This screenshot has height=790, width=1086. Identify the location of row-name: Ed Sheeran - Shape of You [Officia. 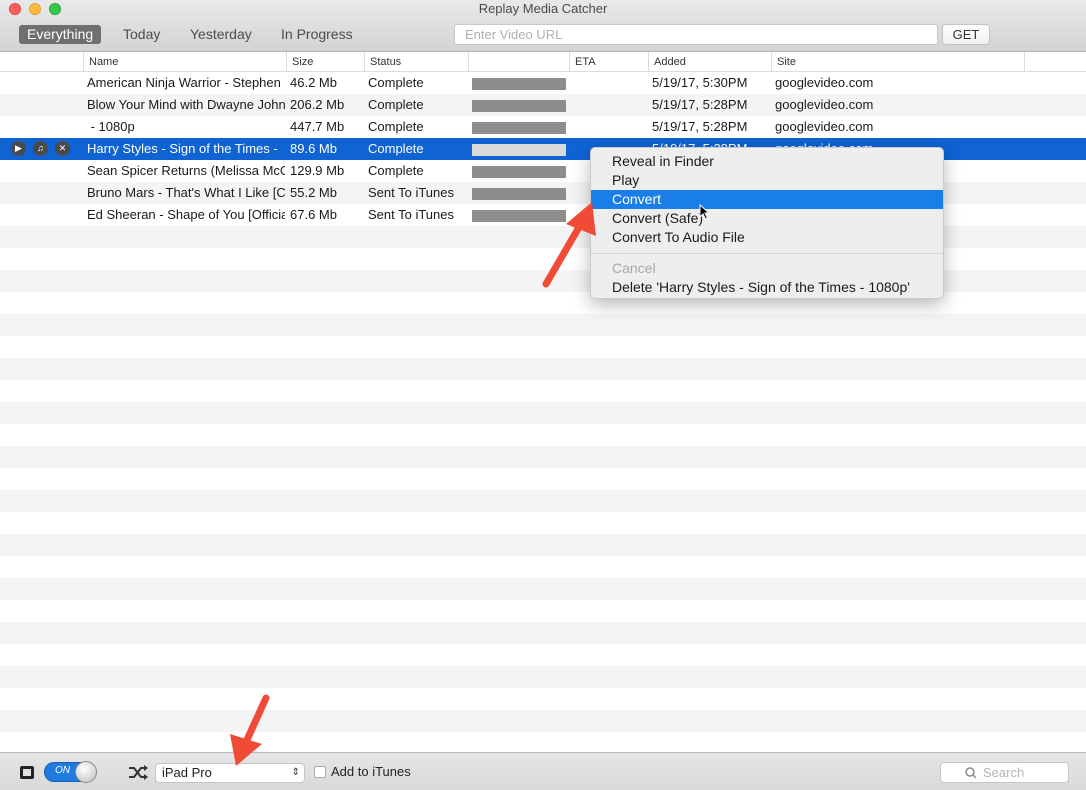
(186, 214).